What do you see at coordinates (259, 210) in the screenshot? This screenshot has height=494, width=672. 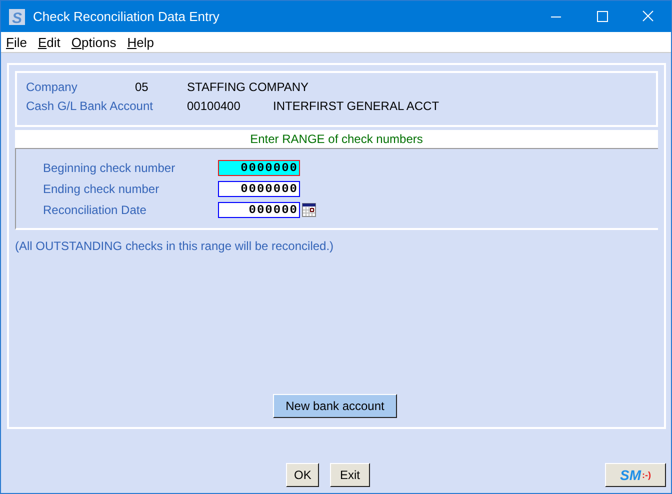 I see `input-field: 000000` at bounding box center [259, 210].